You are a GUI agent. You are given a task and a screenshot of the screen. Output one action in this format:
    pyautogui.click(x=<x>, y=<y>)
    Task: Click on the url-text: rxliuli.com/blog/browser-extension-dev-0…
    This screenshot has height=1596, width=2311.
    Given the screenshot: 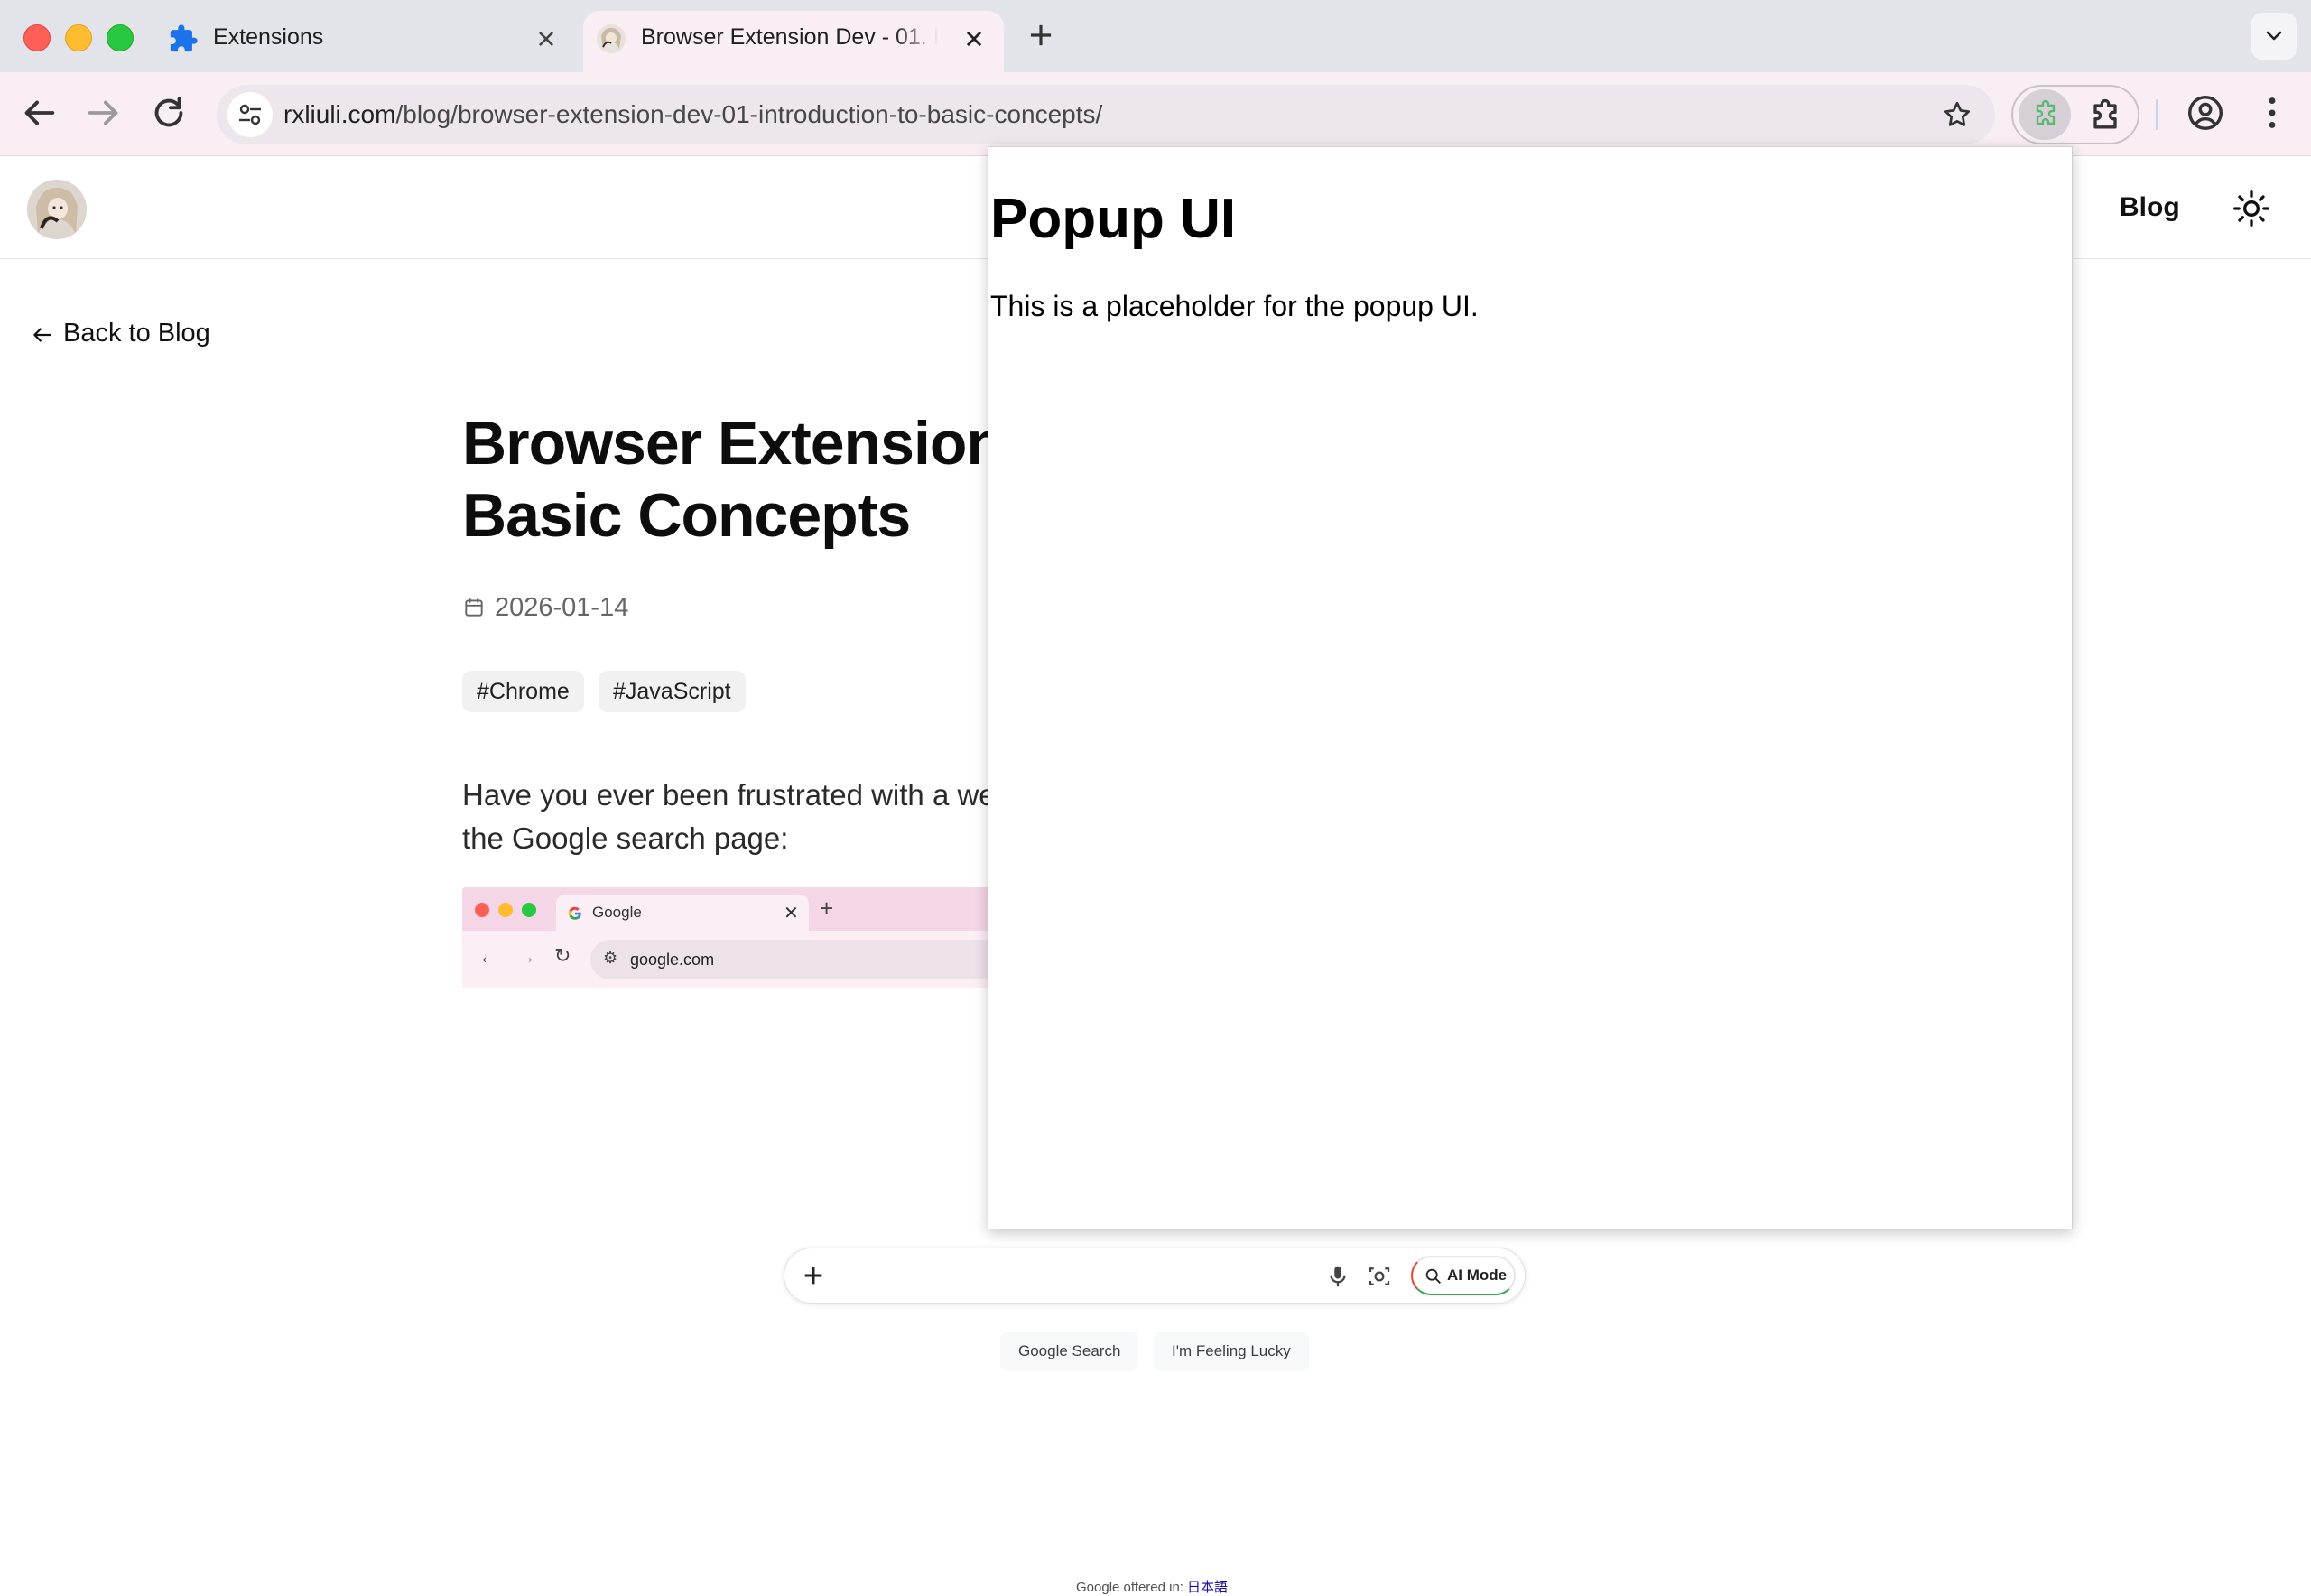 What is the action you would take?
    pyautogui.click(x=692, y=114)
    